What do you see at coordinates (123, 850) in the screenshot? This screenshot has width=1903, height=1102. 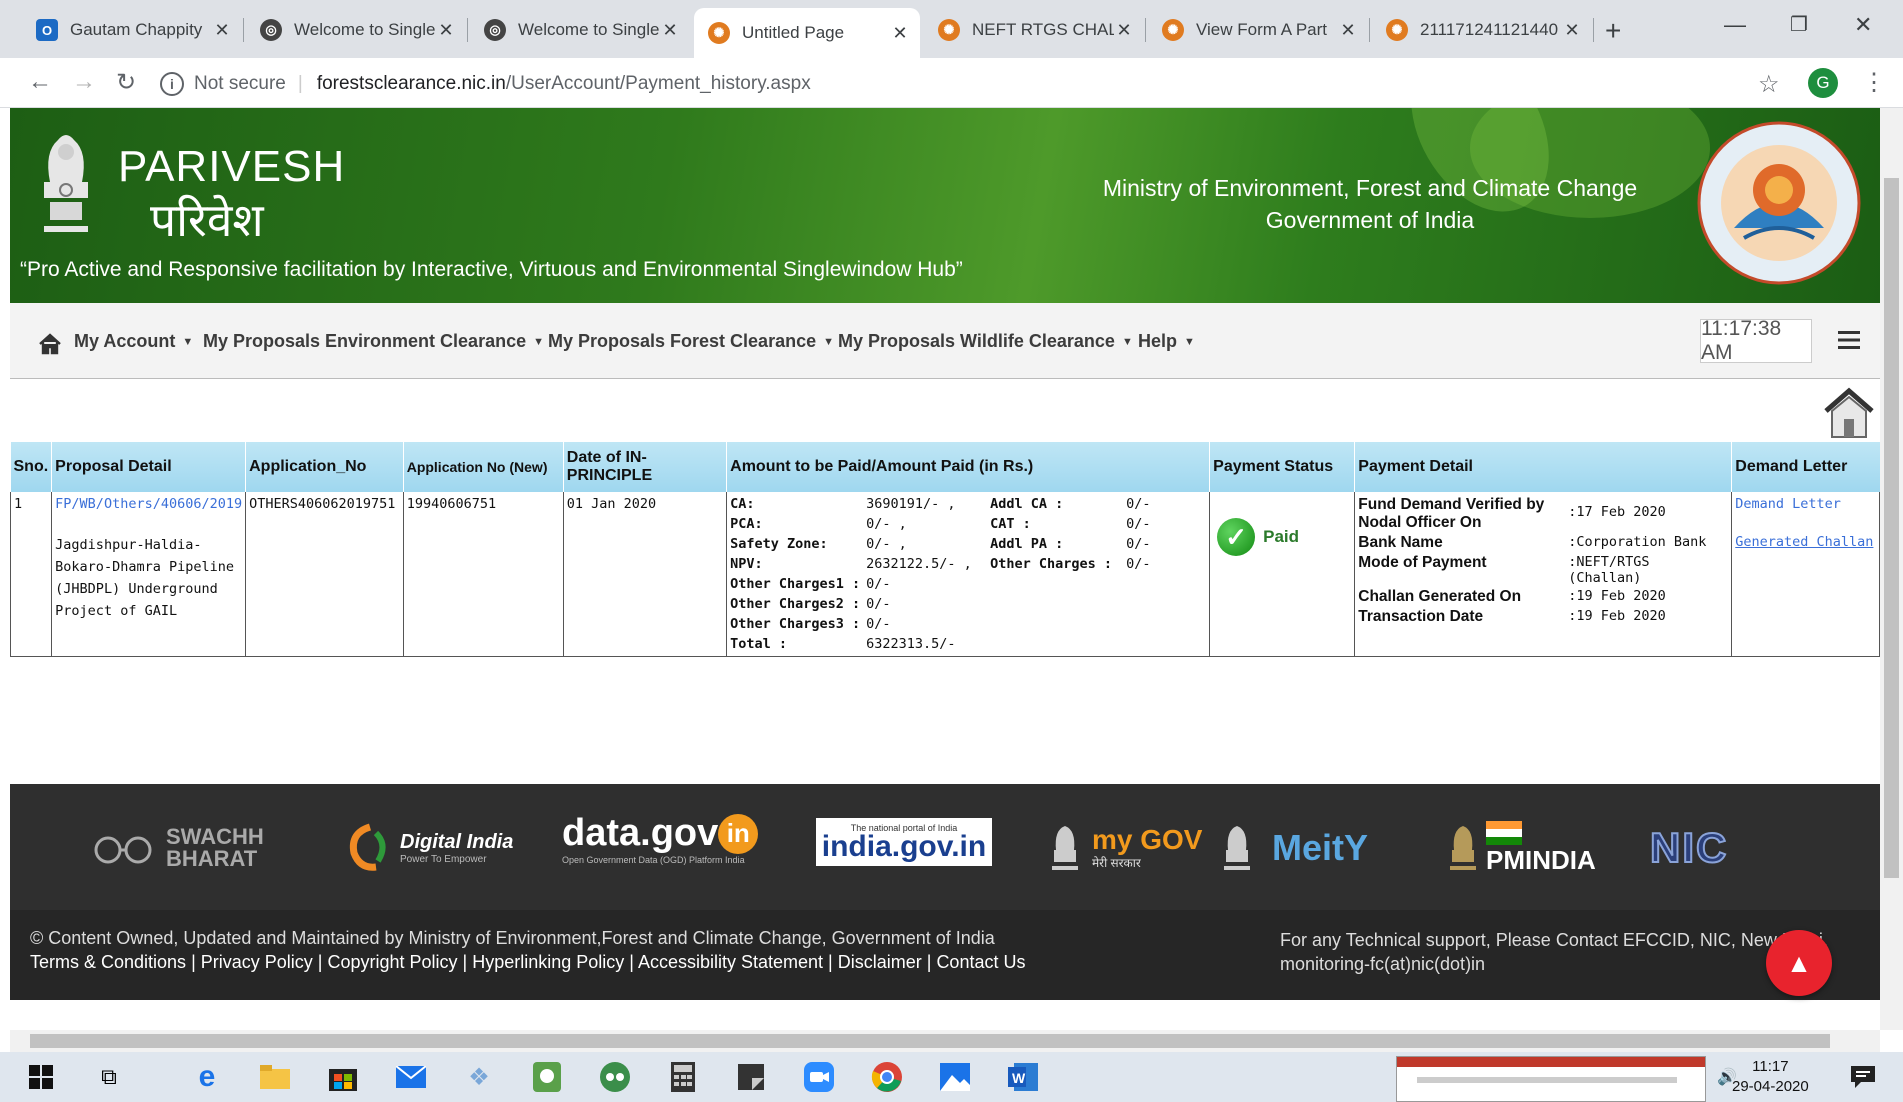 I see `spectacles-icon` at bounding box center [123, 850].